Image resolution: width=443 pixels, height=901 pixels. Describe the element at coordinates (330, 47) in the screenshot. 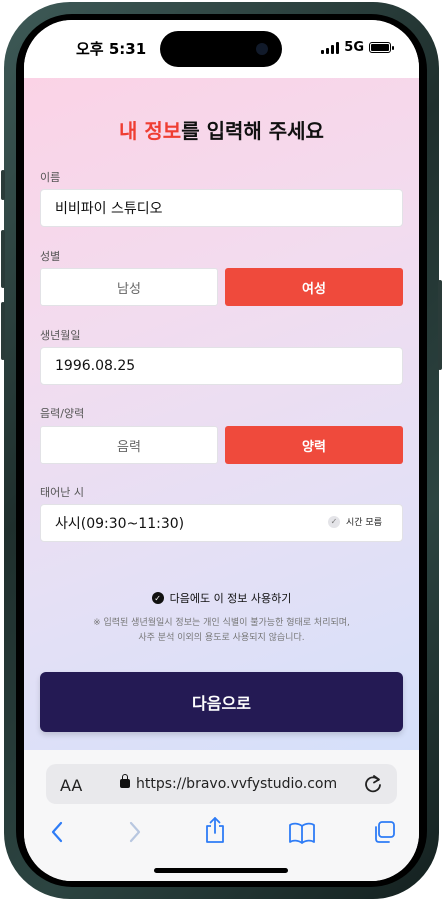

I see `signal-icon` at that location.